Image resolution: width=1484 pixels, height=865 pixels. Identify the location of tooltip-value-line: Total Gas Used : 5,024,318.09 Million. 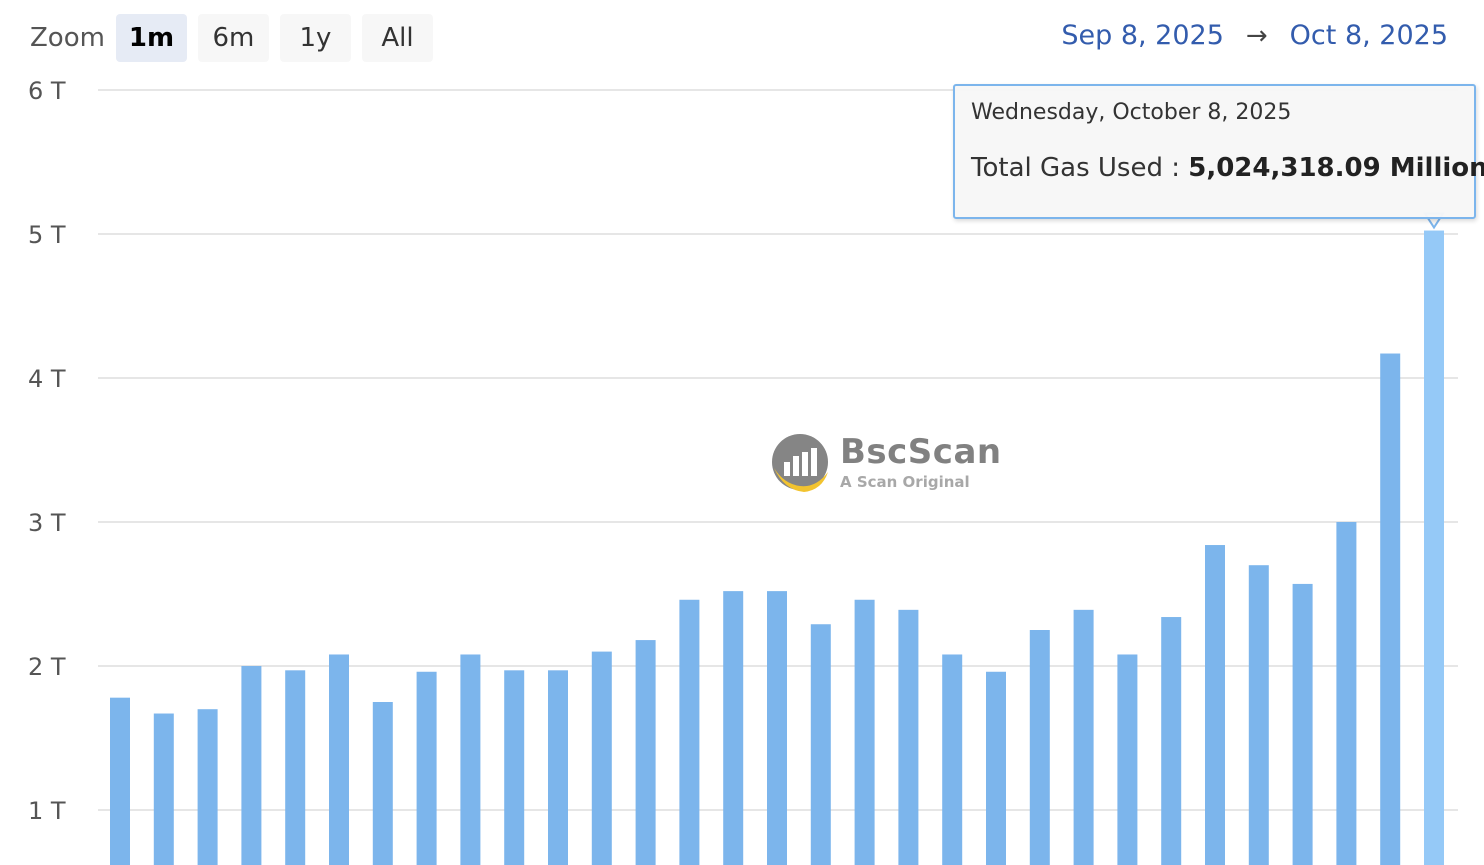
(1227, 168).